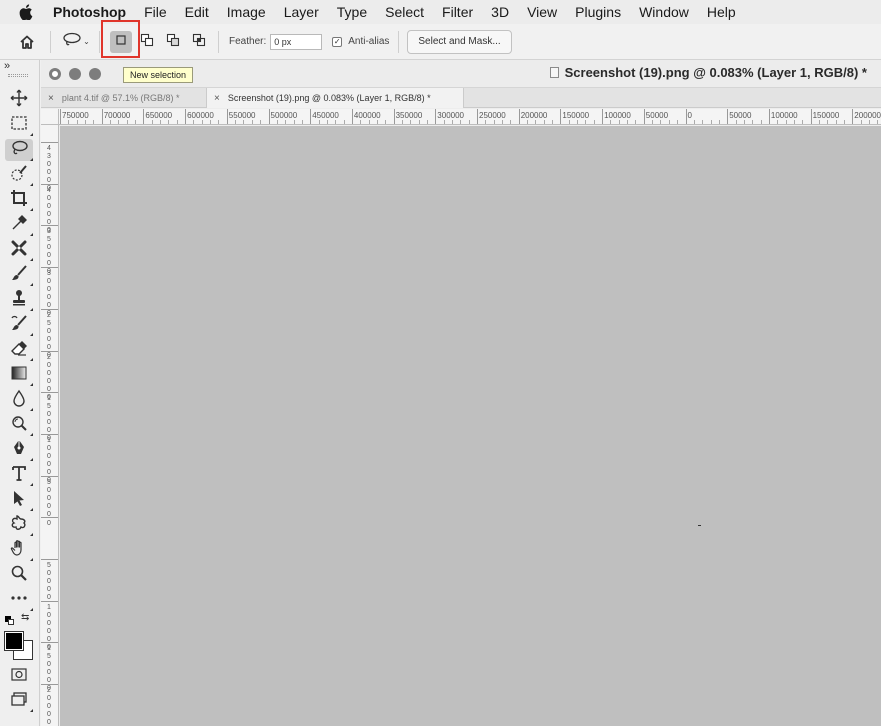 The width and height of the screenshot is (881, 726). I want to click on custom-shape-icon, so click(19, 525).